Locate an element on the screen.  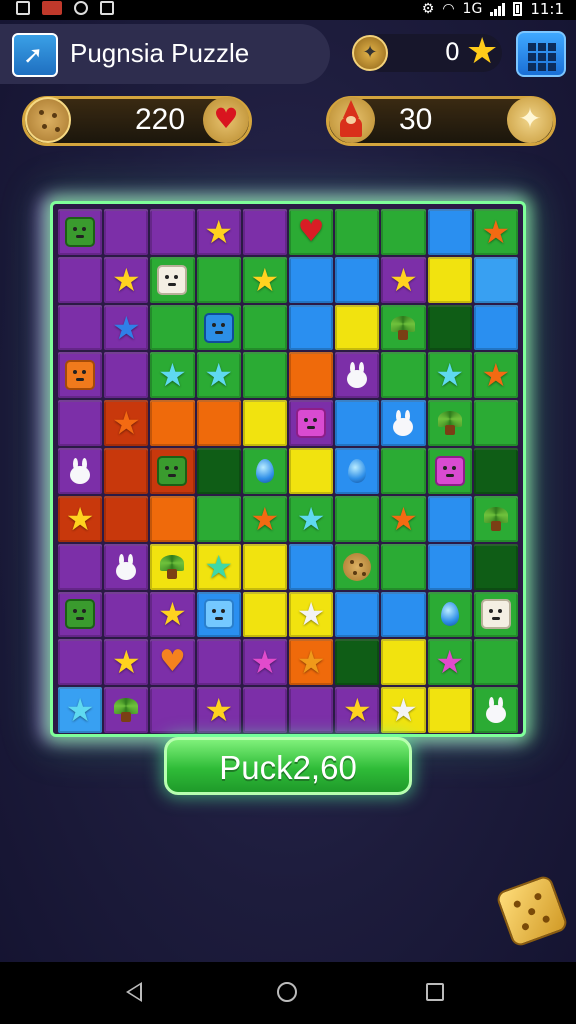
board-cell: ♥ is located at coordinates (311, 232).